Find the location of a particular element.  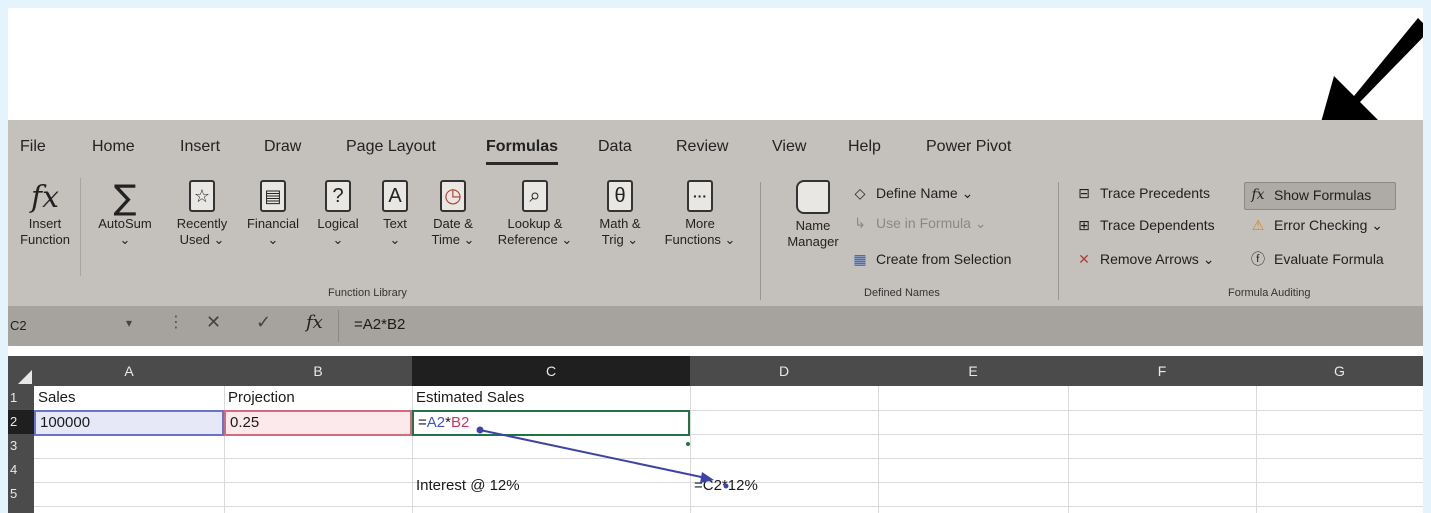

select-all-corner is located at coordinates (21, 371).